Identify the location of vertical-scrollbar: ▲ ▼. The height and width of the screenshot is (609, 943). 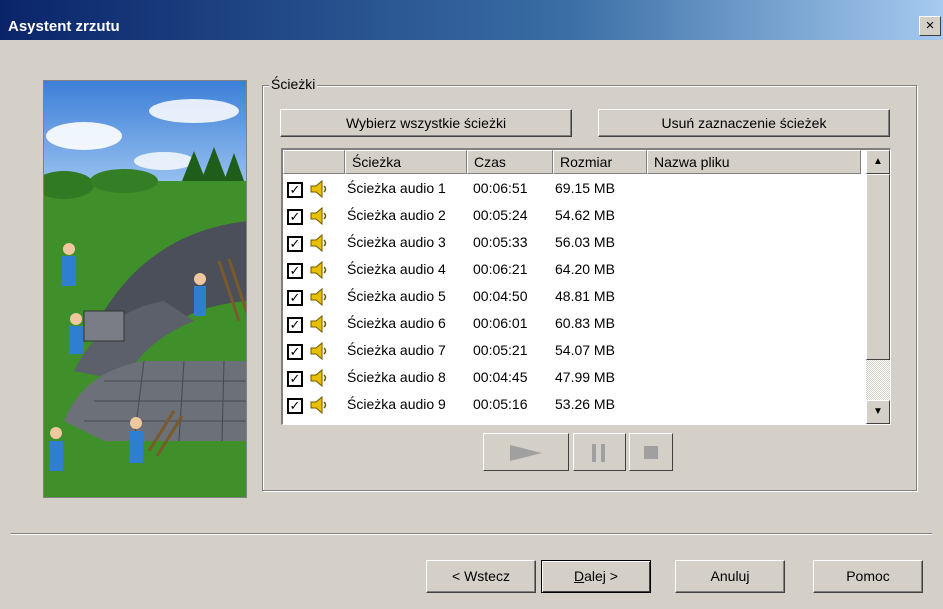
(878, 287).